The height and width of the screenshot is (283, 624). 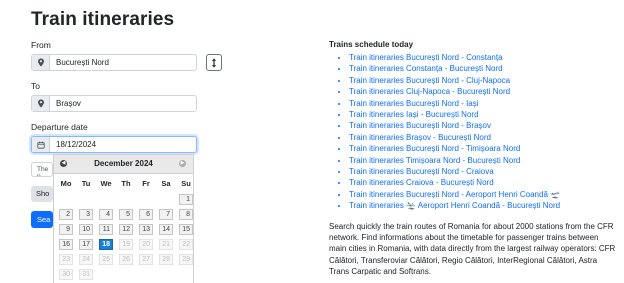 I want to click on date-input: 18/12/2024, so click(x=76, y=144).